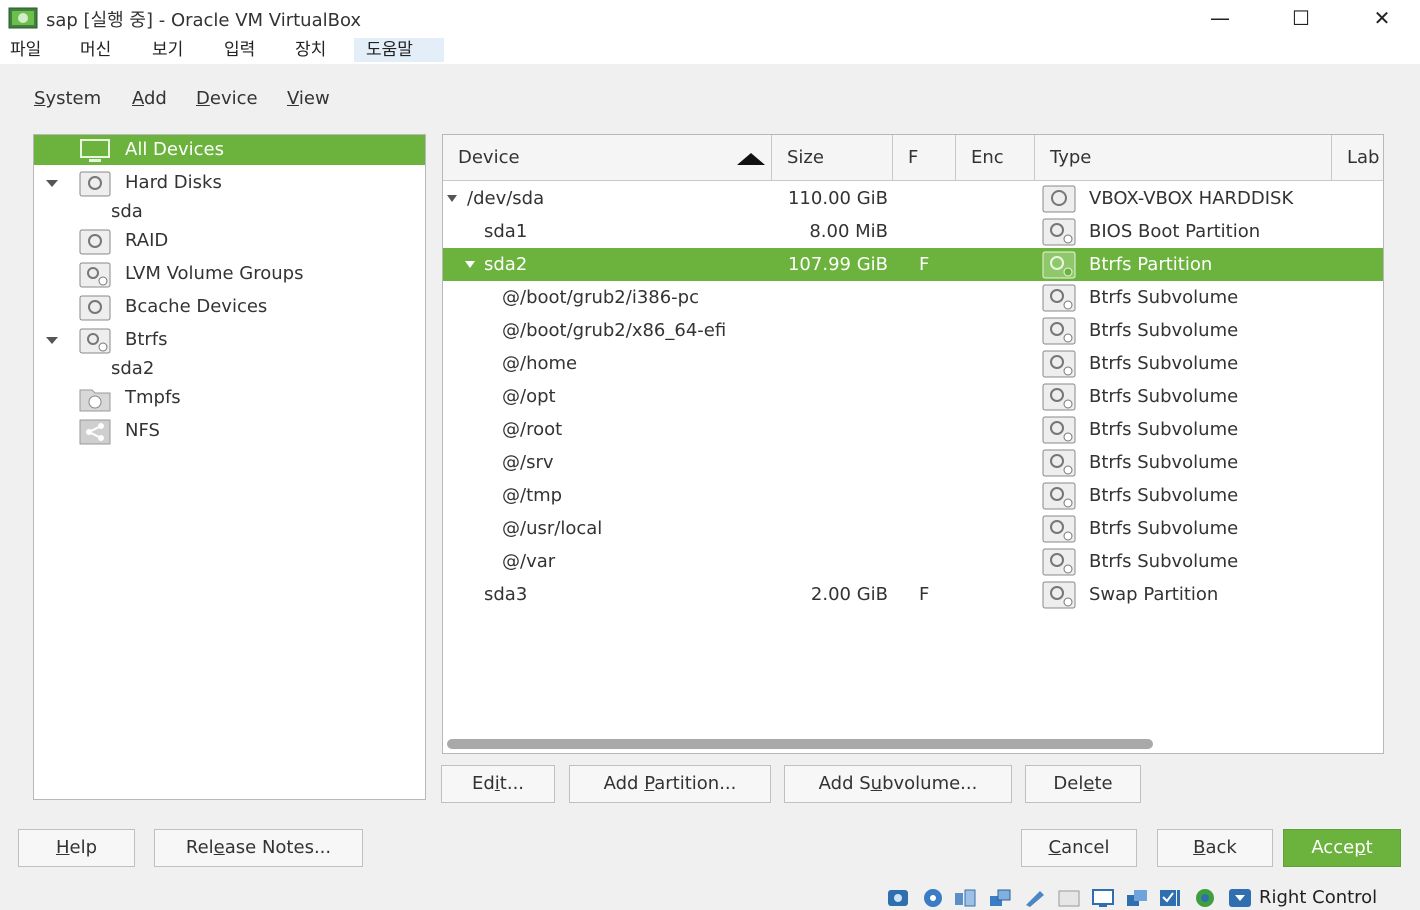 The image size is (1420, 910). Describe the element at coordinates (1103, 898) in the screenshot. I see `display-icon` at that location.